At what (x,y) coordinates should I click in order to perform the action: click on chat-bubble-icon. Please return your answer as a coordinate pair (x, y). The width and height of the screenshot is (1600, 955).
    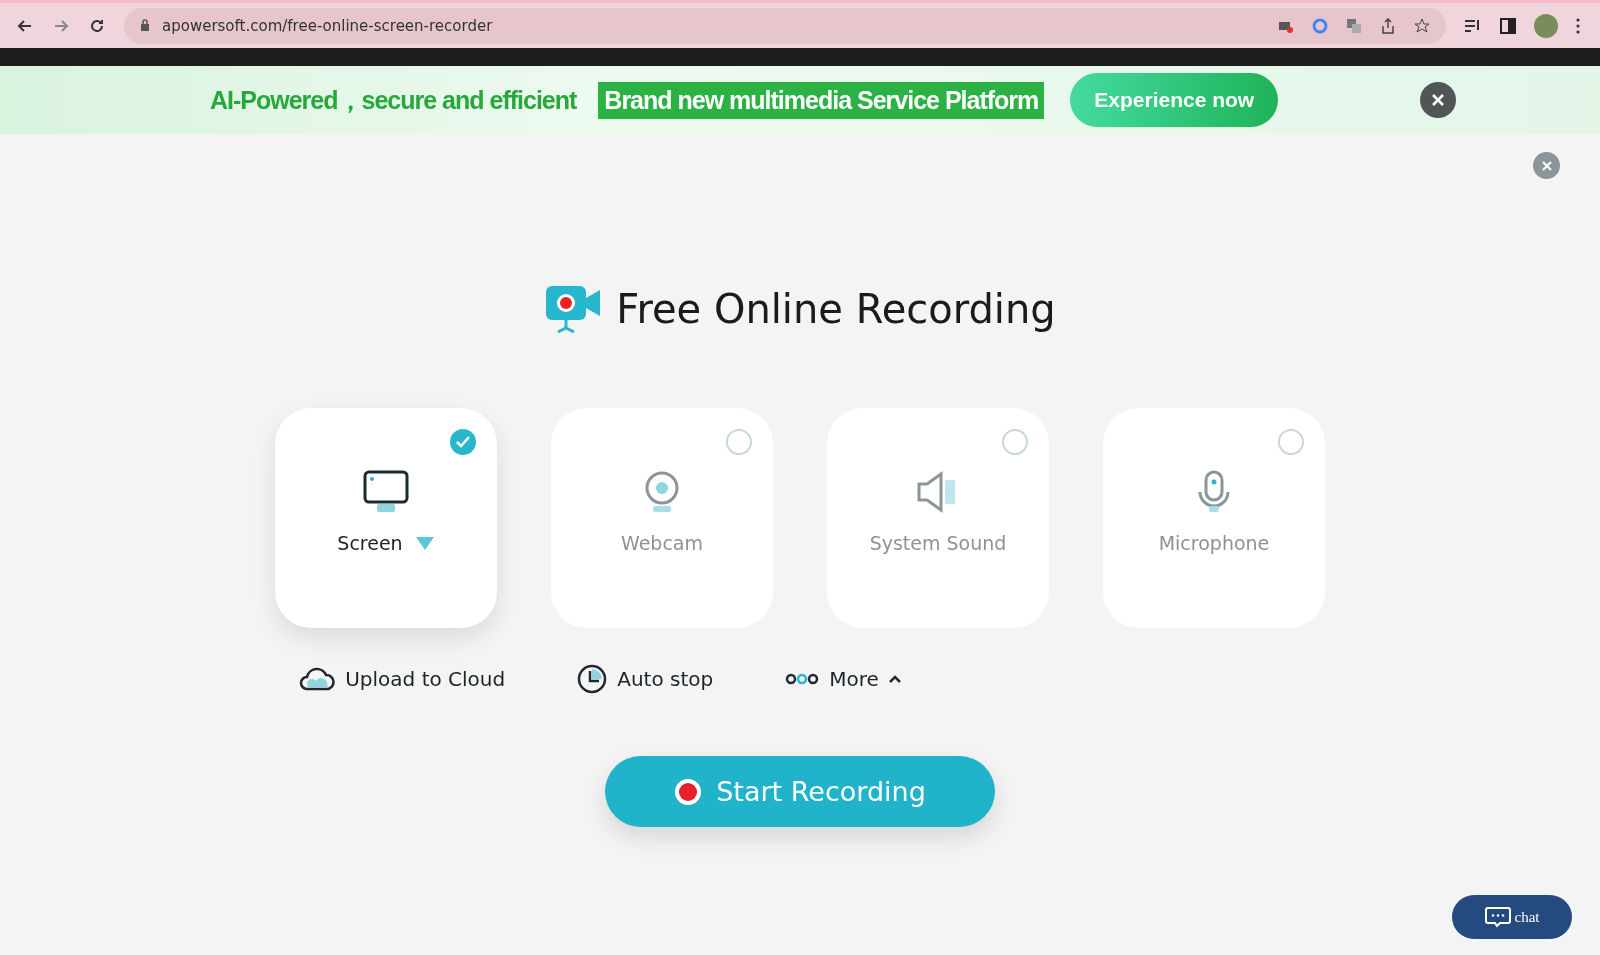
    Looking at the image, I should click on (1497, 917).